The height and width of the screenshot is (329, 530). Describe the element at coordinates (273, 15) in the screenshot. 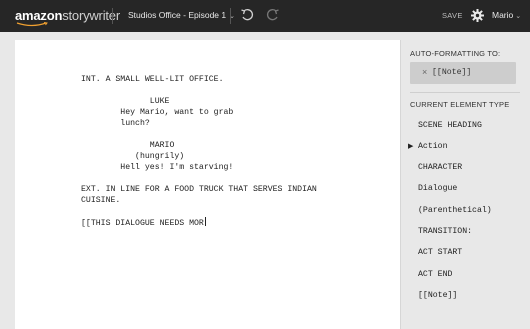

I see `redo-icon` at that location.